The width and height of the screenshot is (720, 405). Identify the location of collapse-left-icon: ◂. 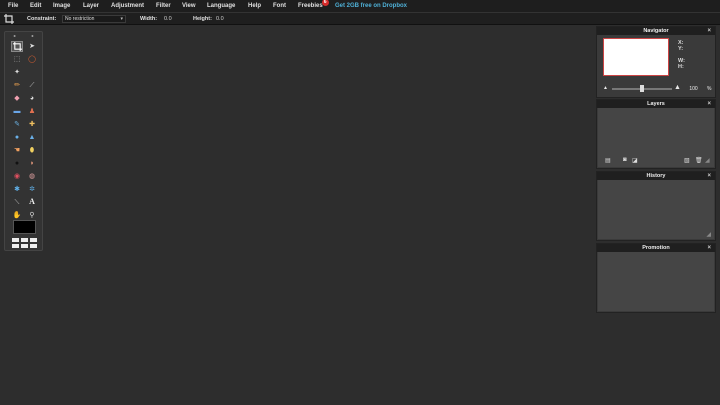
(14, 35).